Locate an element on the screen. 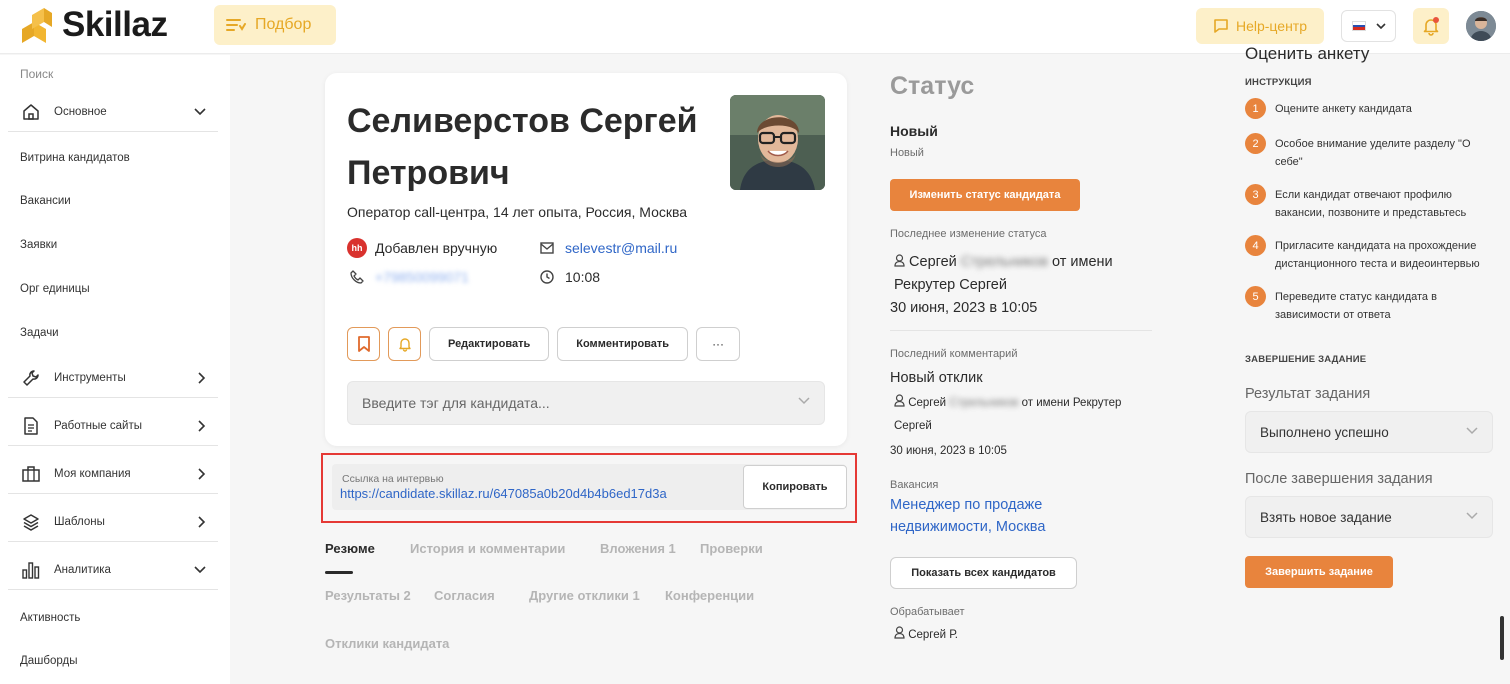 The image size is (1510, 684). changer-last-name: Стрельников is located at coordinates (1004, 262).